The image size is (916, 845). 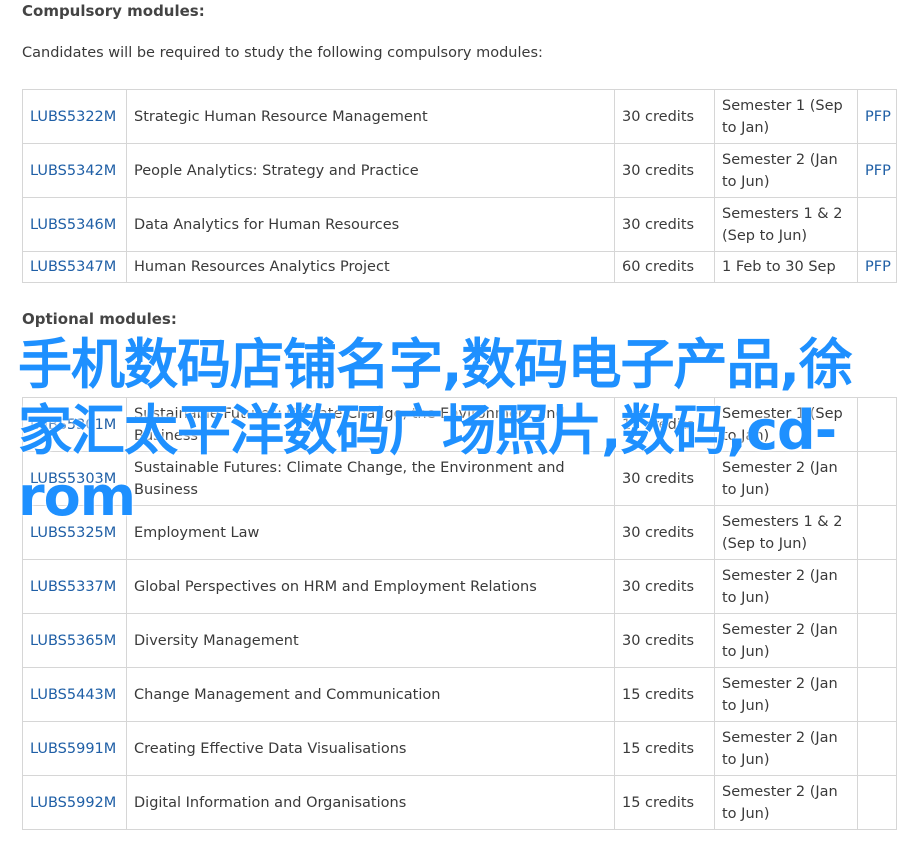 I want to click on module-semester: 1 Feb to 30 Sep, so click(x=786, y=267).